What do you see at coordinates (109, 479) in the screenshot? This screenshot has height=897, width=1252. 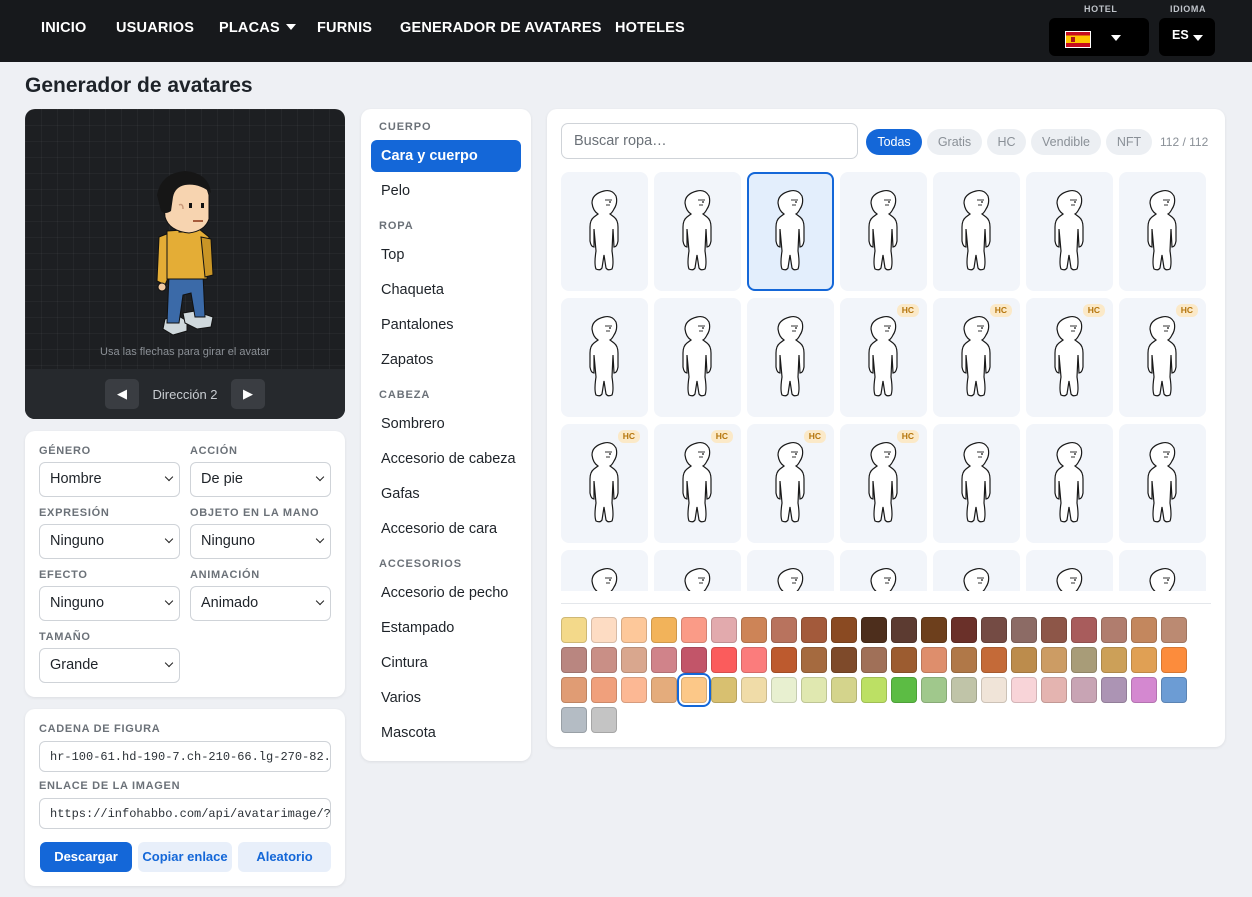 I see `gender-select: Hombre` at bounding box center [109, 479].